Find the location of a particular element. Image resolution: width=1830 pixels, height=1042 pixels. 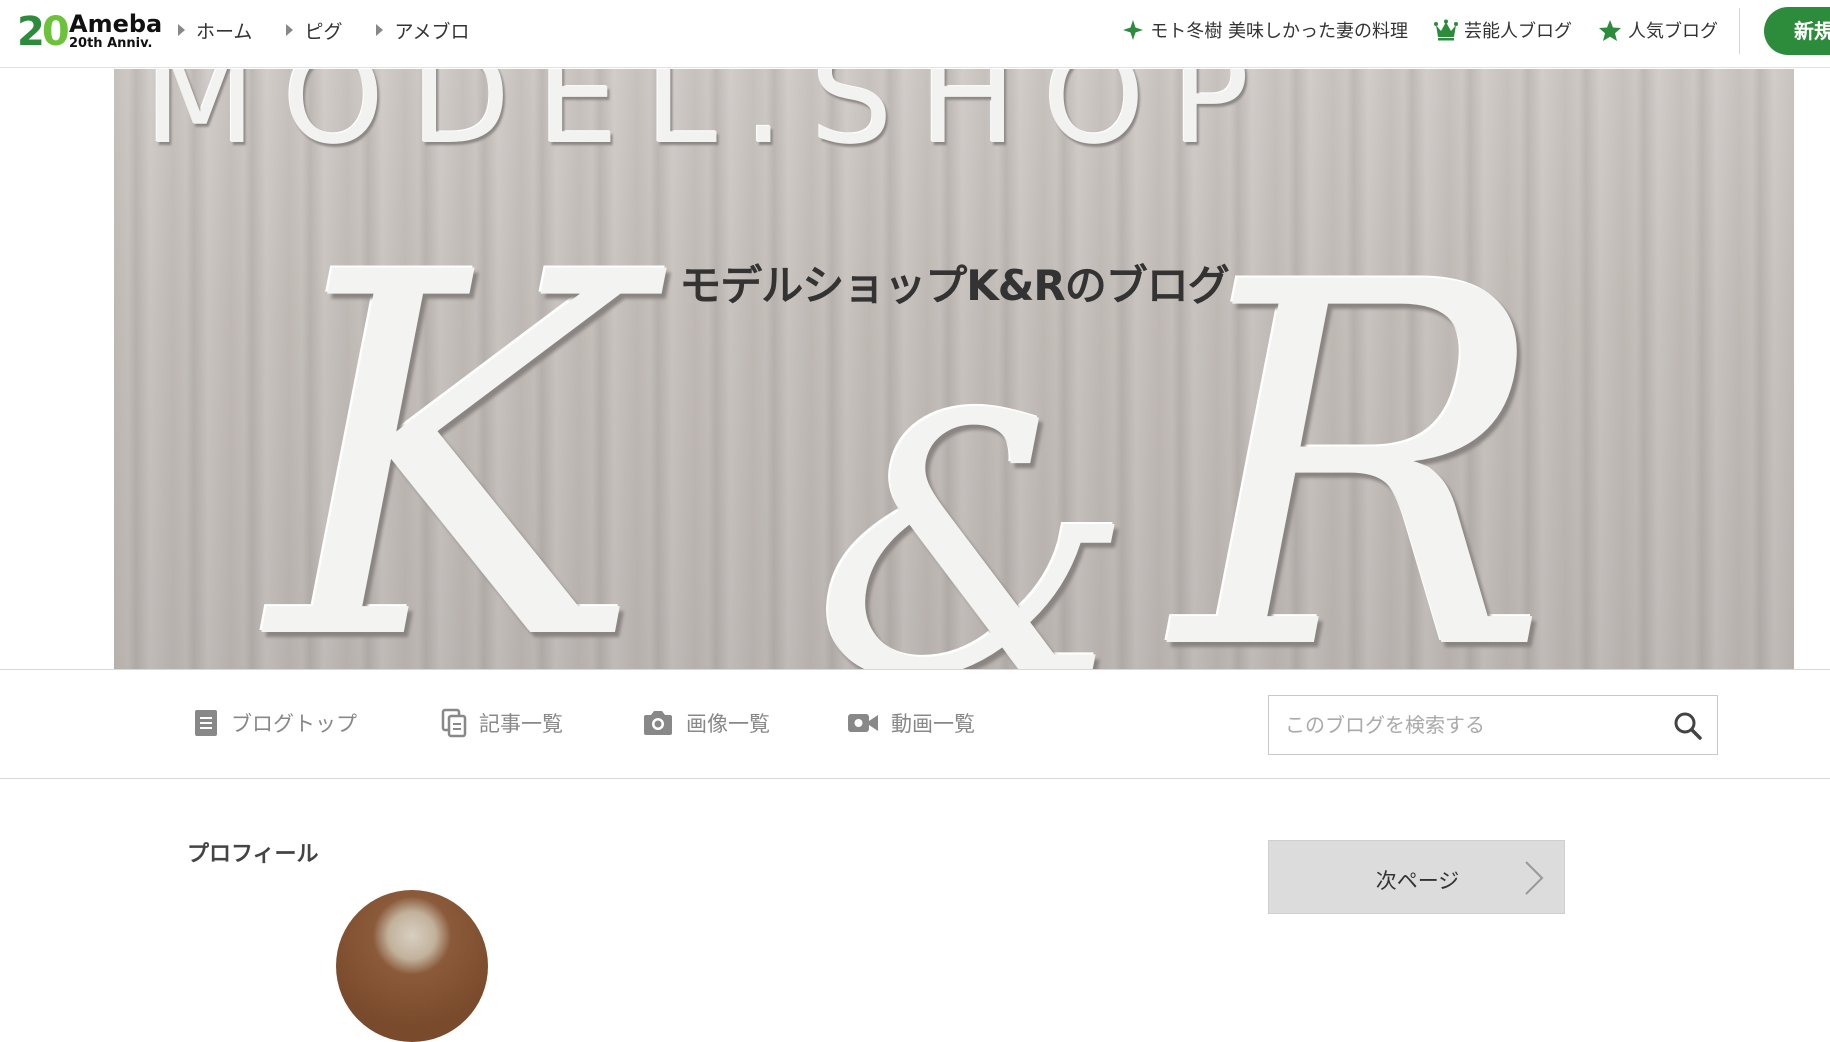

nav-item-home: ホーム is located at coordinates (215, 30).